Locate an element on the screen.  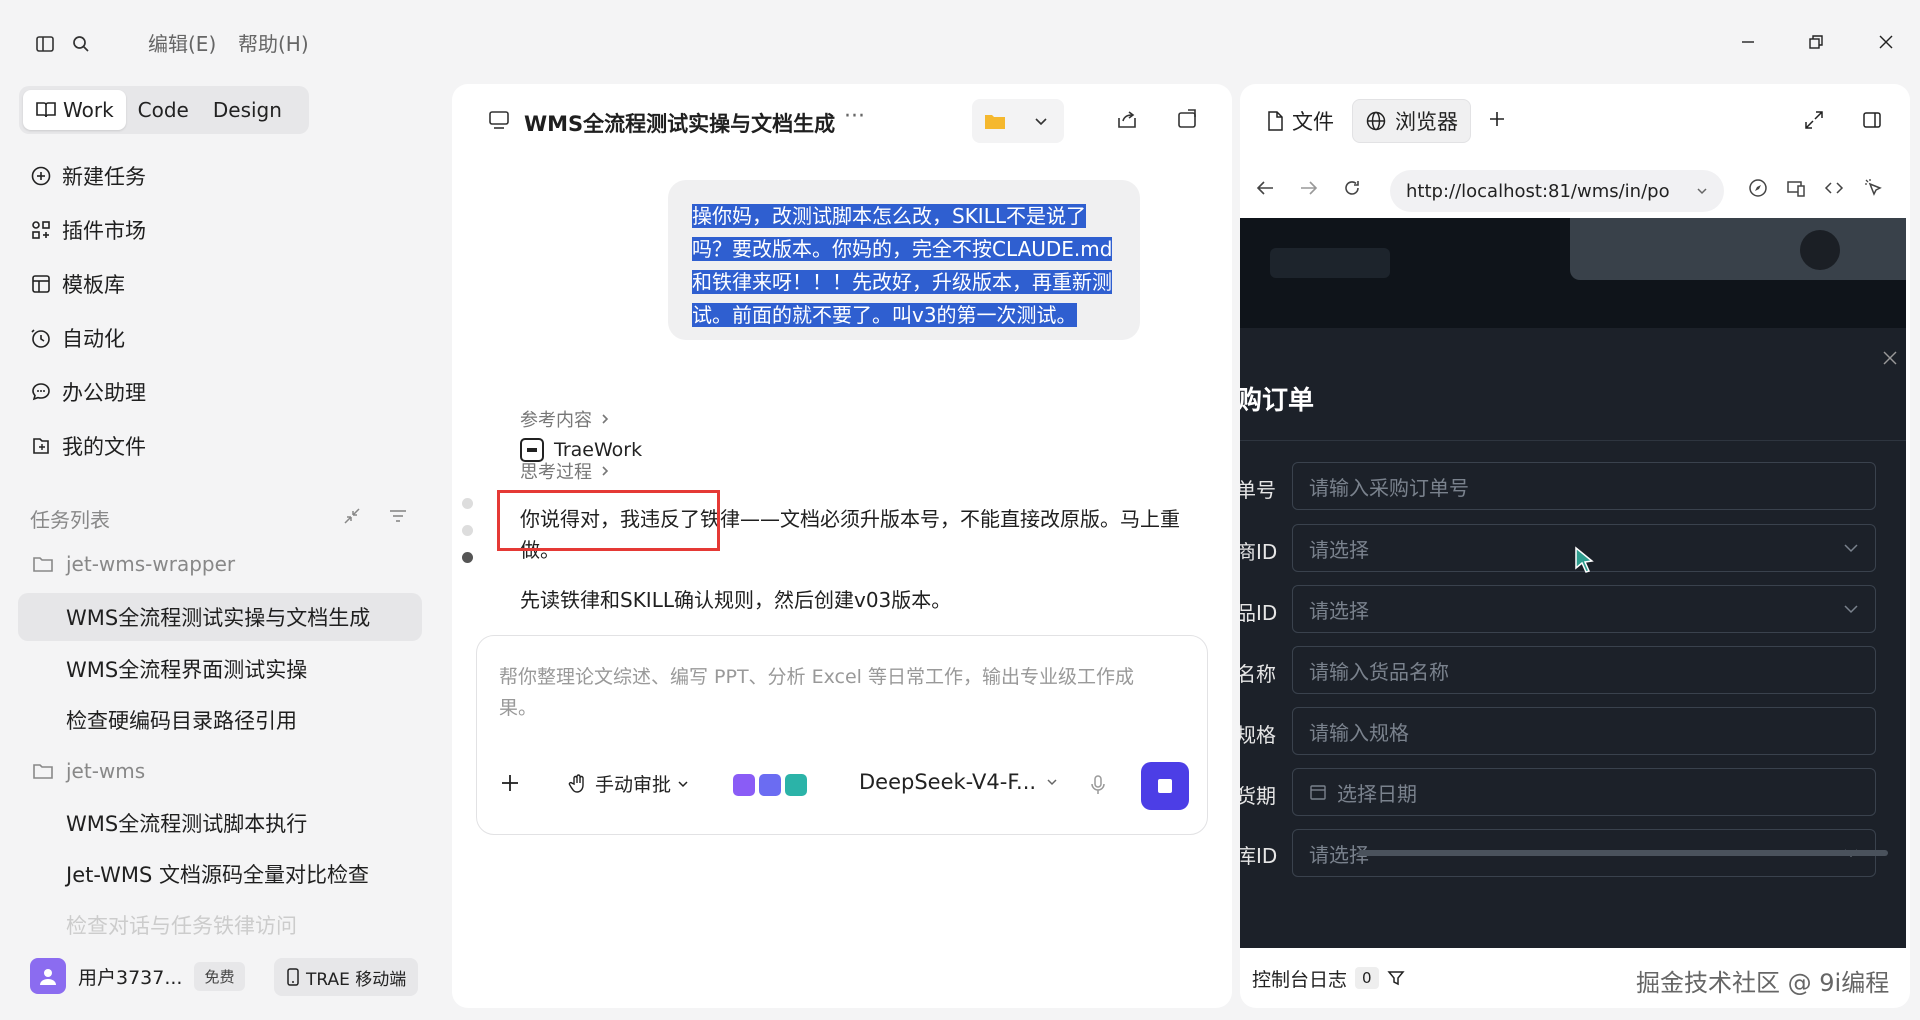
mode-tab-code: Code is located at coordinates (163, 110).